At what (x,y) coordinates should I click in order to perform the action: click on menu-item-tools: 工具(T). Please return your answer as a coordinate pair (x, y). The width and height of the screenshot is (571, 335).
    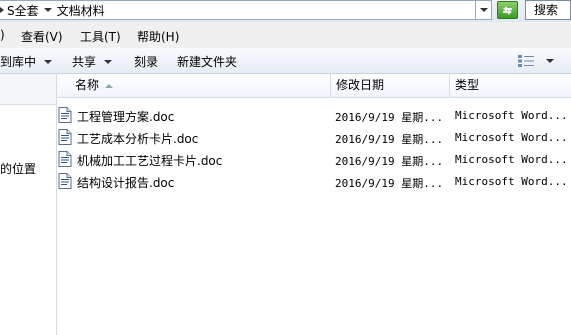
    Looking at the image, I should click on (100, 36).